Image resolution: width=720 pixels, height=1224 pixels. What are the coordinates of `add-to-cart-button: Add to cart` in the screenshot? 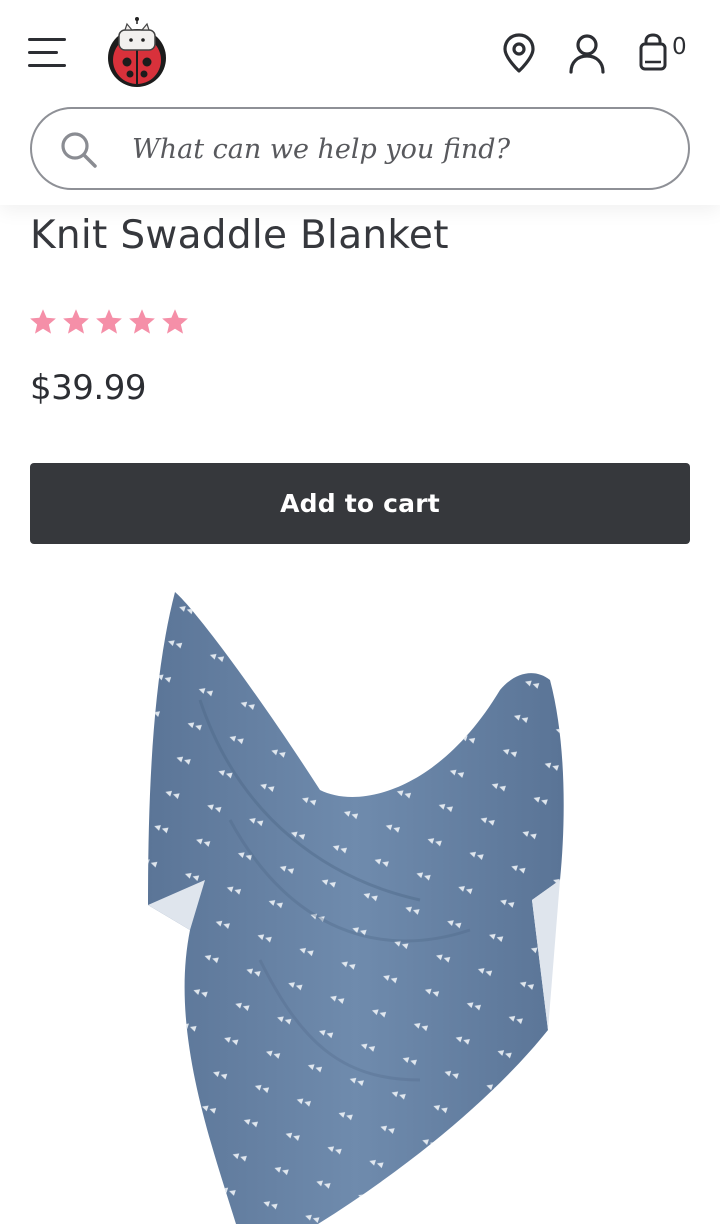 It's located at (360, 503).